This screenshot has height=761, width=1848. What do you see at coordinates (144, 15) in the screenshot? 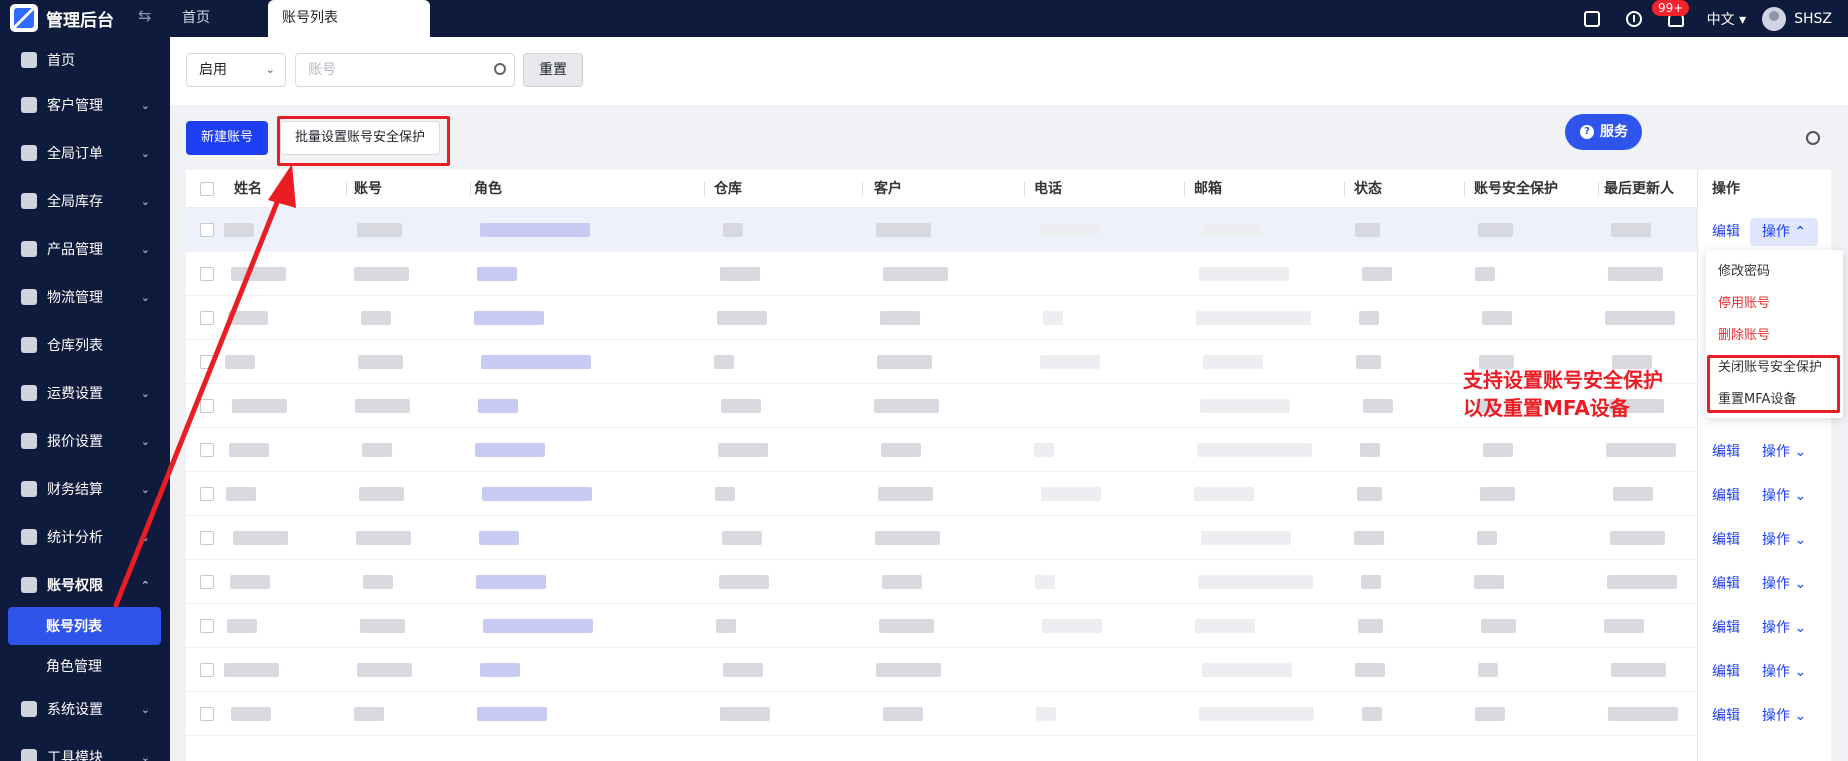
I see `collapse-sidebar-icon: ⇆` at bounding box center [144, 15].